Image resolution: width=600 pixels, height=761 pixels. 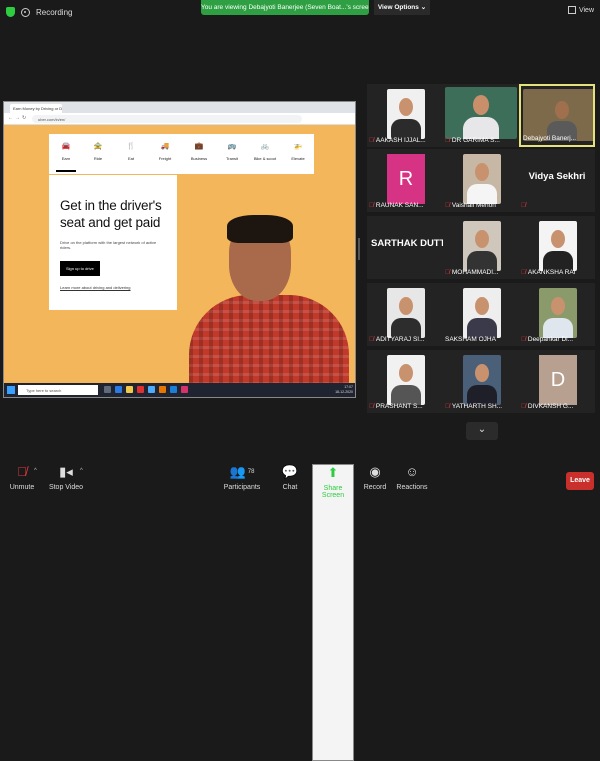 What do you see at coordinates (118, 389) in the screenshot?
I see `edge-icon` at bounding box center [118, 389].